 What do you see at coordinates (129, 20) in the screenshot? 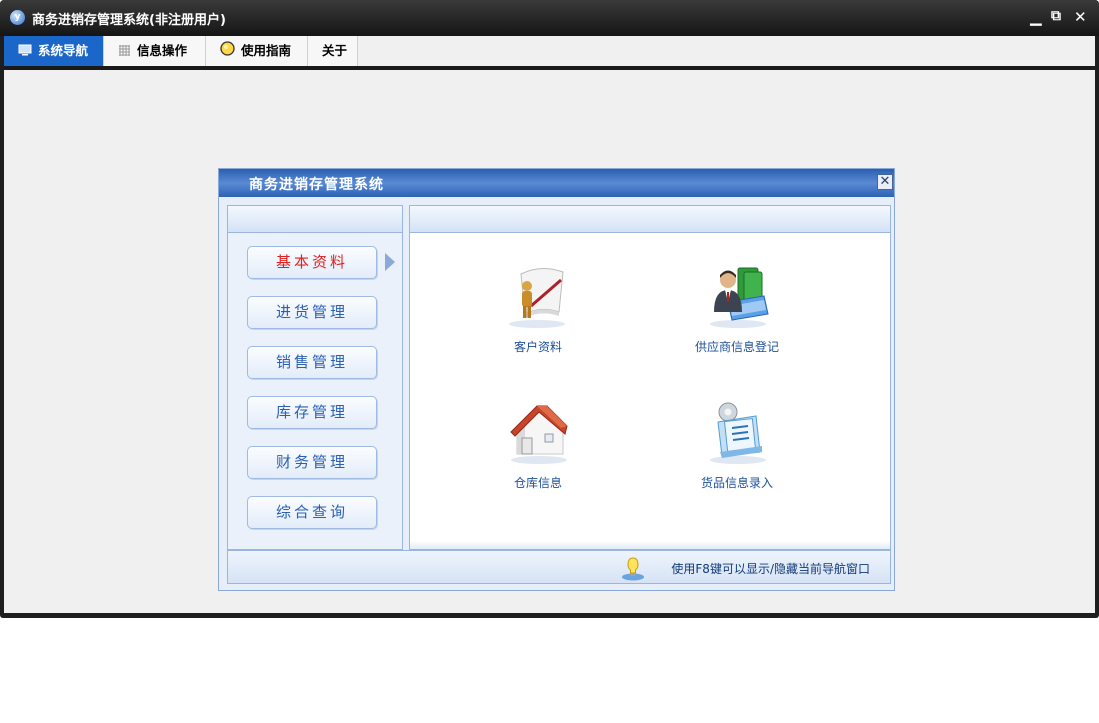
I see `window-title: 商务进销存管理系统(非注册用户)` at bounding box center [129, 20].